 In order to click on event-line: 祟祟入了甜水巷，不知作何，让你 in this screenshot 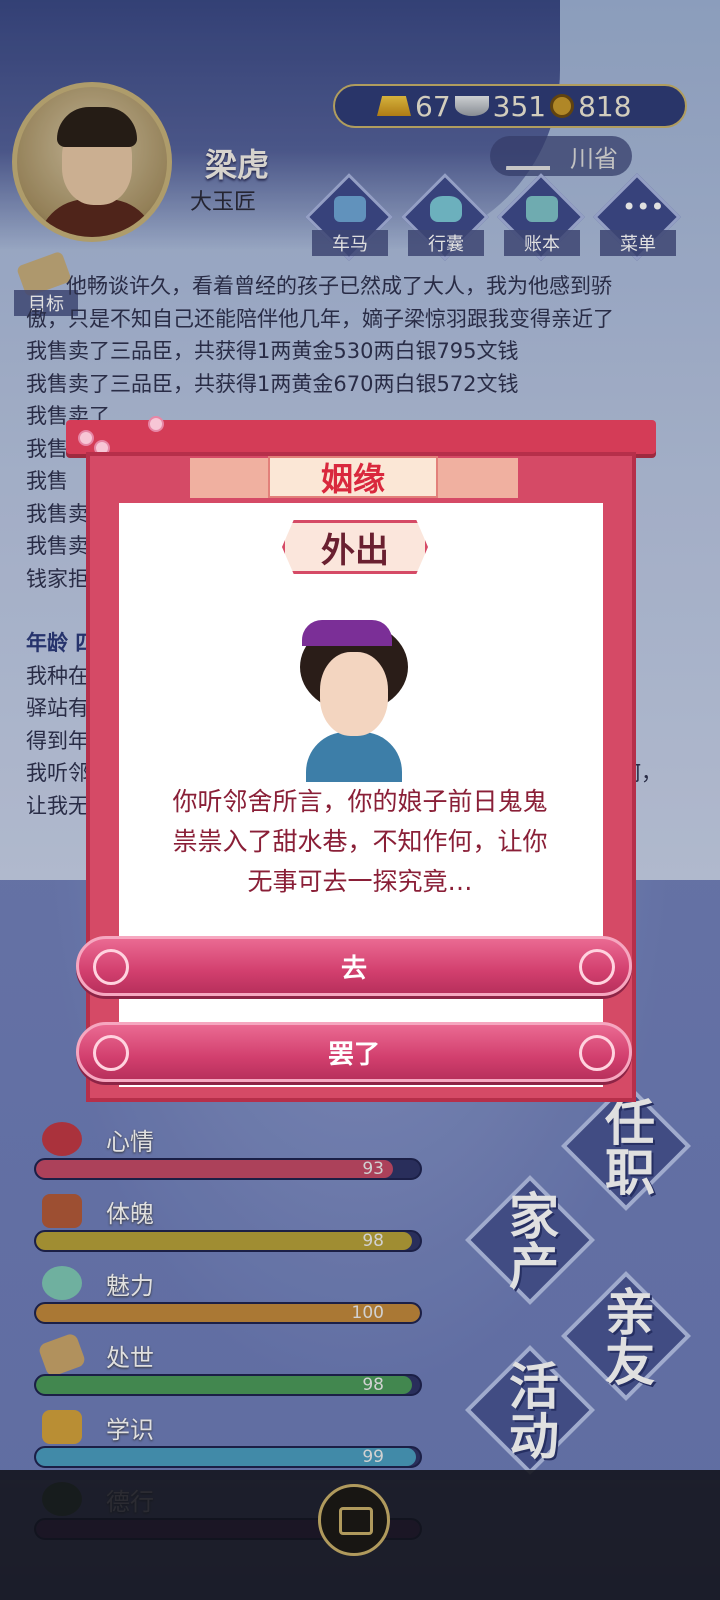, I will do `click(360, 841)`.